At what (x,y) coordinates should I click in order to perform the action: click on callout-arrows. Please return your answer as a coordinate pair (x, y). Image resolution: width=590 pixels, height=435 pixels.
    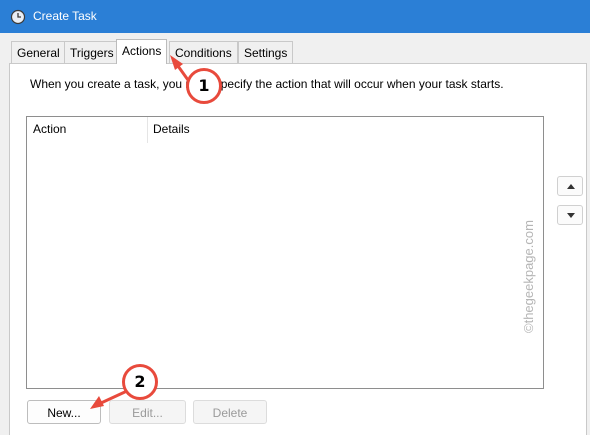
    Looking at the image, I should click on (140, 232).